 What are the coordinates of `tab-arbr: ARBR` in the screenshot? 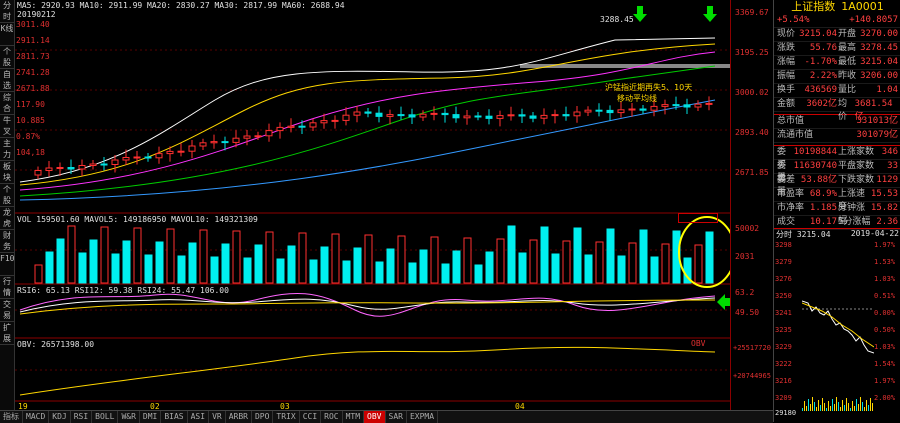 It's located at (239, 417).